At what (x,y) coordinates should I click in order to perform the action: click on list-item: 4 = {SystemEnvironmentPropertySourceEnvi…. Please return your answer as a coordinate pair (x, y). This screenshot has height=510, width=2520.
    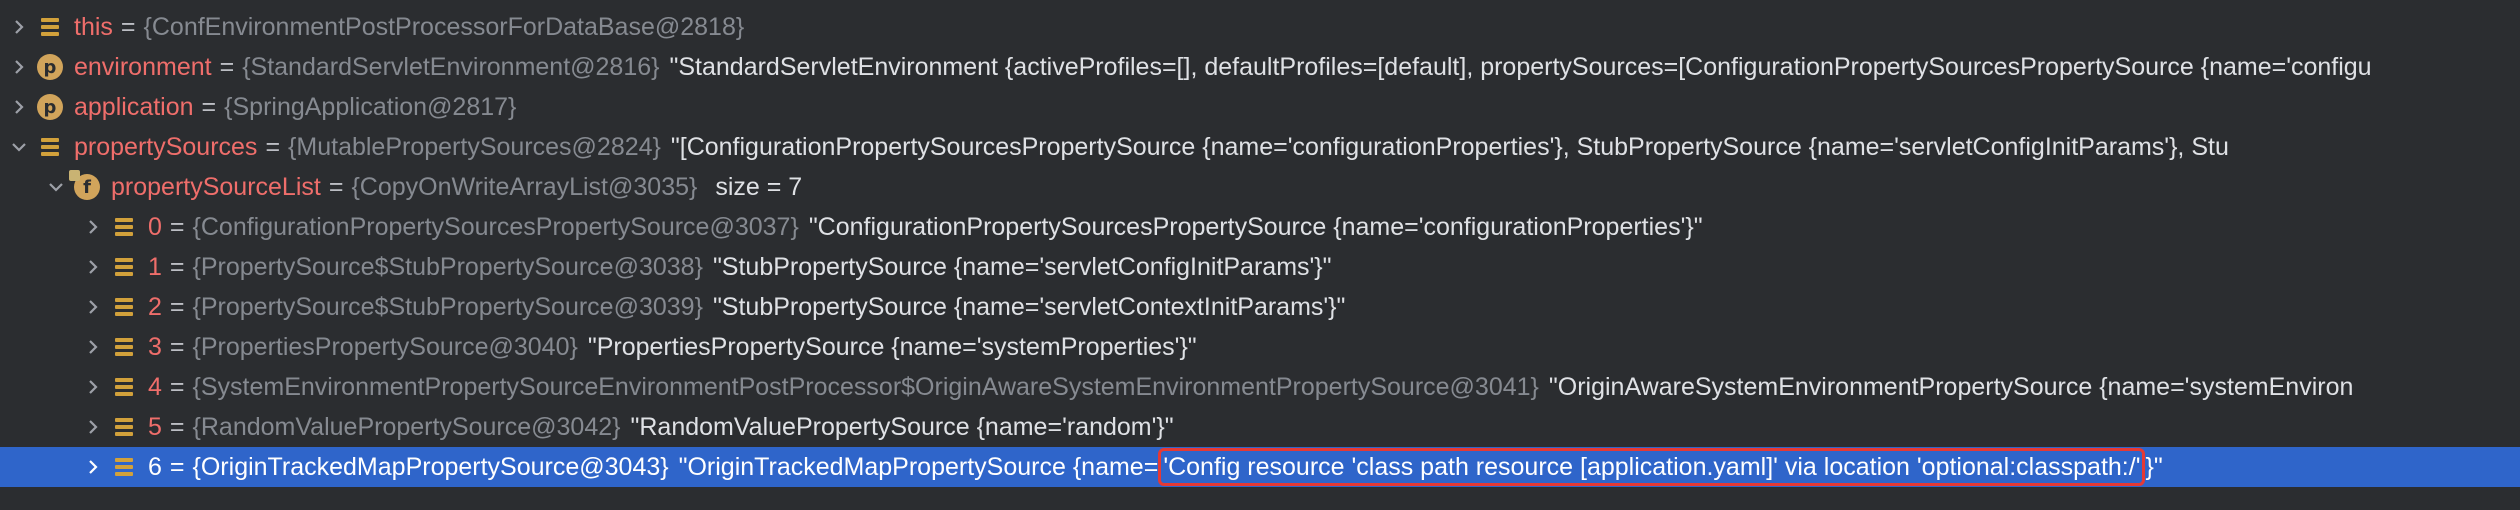
    Looking at the image, I should click on (1260, 387).